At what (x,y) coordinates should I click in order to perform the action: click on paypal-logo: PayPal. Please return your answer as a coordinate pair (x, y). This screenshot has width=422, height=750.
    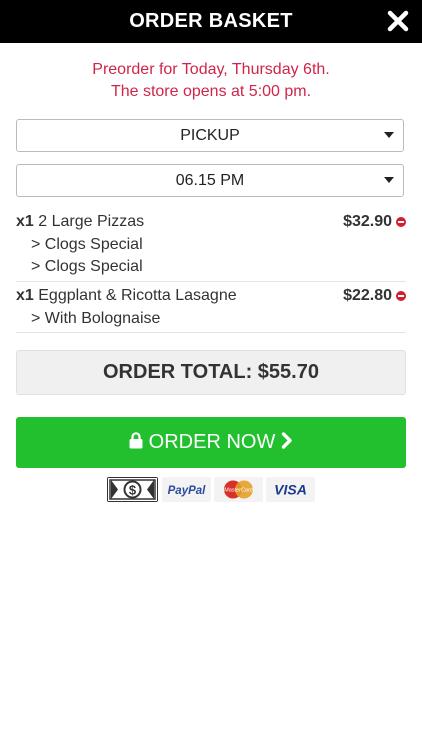
    Looking at the image, I should click on (186, 489).